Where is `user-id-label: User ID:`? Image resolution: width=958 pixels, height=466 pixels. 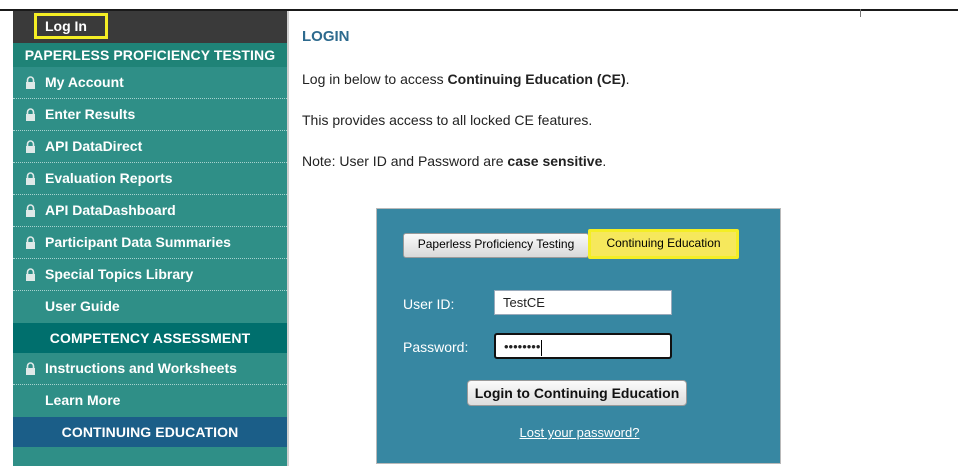 user-id-label: User ID: is located at coordinates (429, 304).